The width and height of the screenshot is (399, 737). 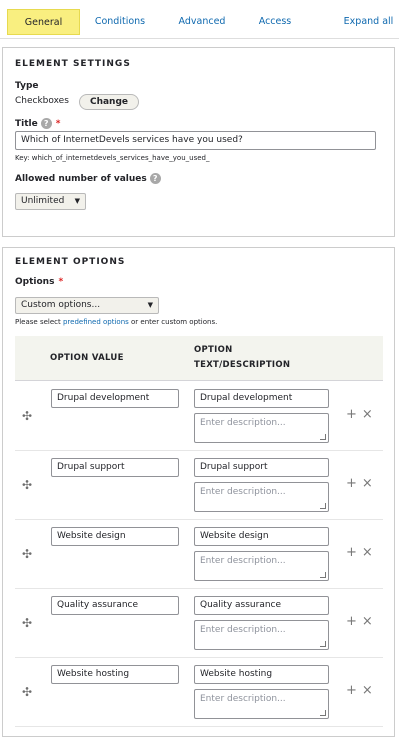 I want to click on allowed-values-selected: Unlimited, so click(x=43, y=201).